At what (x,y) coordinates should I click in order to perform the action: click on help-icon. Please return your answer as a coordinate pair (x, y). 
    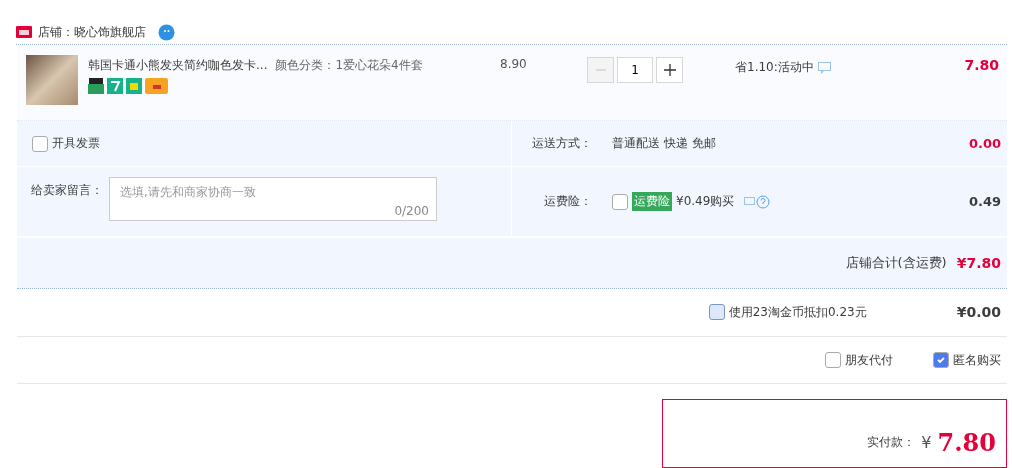
    Looking at the image, I should click on (757, 201).